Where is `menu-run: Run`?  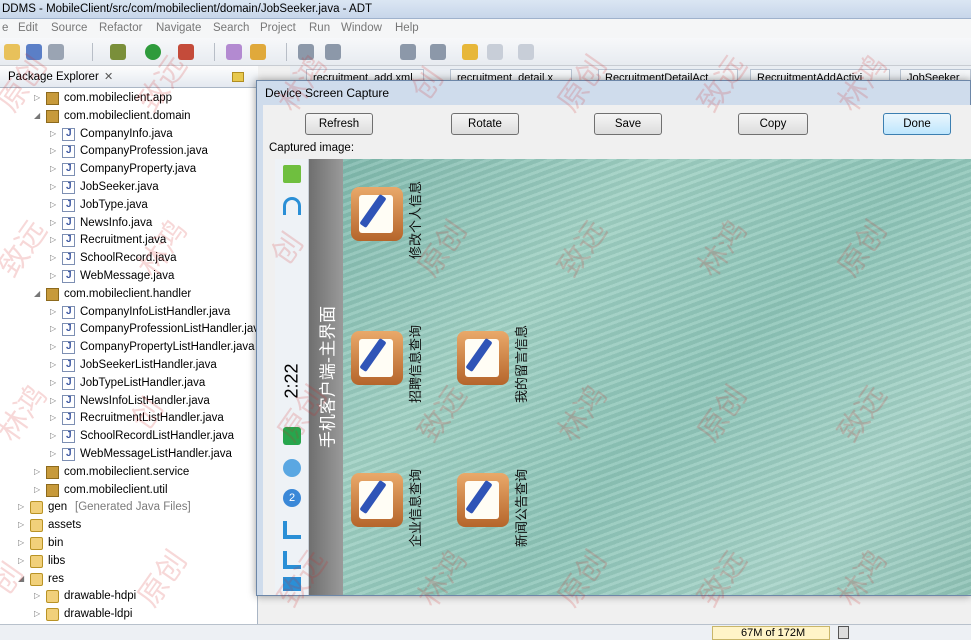 menu-run: Run is located at coordinates (319, 28).